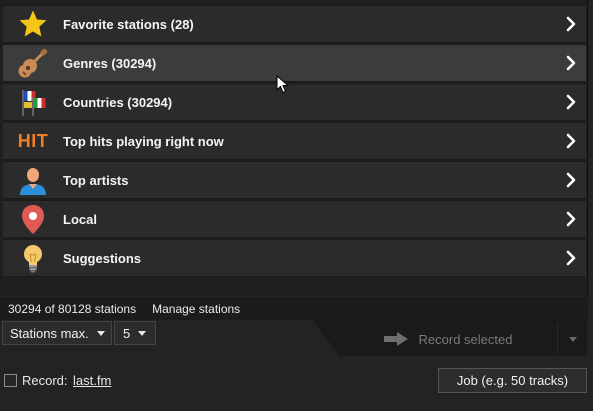 The image size is (593, 411). What do you see at coordinates (294, 102) in the screenshot?
I see `menu-item-countries: Countries (30294)` at bounding box center [294, 102].